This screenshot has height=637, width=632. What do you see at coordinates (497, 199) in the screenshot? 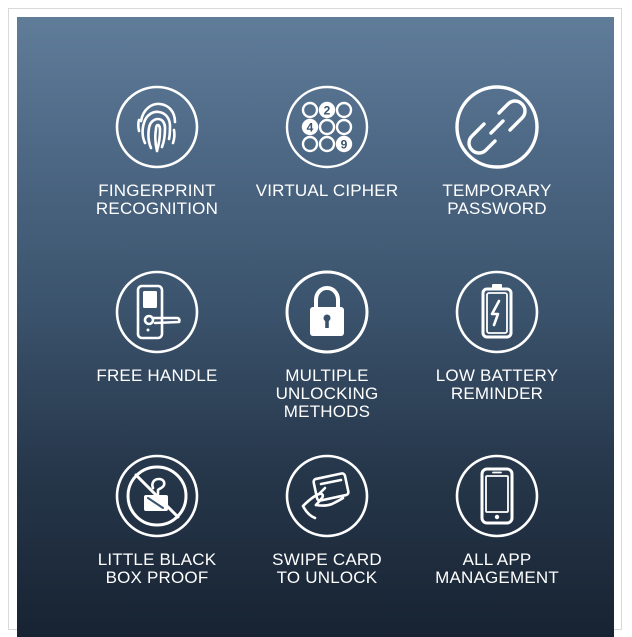
I see `feature-label: TEMPORARY PASSWORD` at bounding box center [497, 199].